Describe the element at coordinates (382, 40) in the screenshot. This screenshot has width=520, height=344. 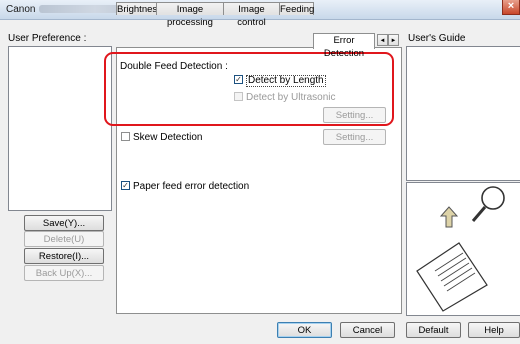
I see `tab-scroll-left-button: ◄` at that location.